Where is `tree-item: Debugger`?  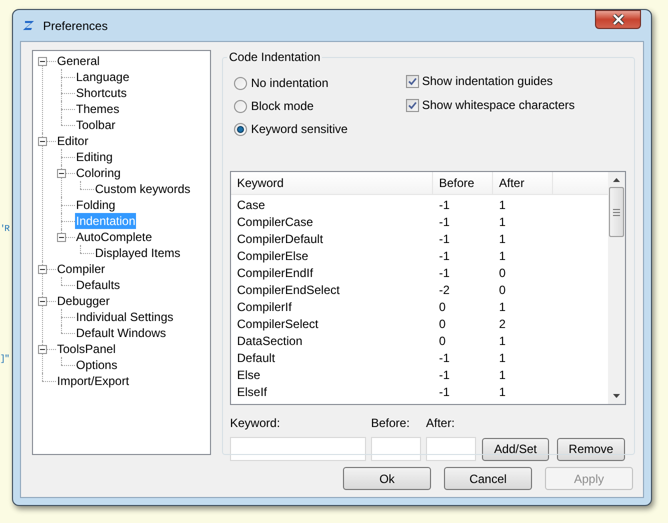
tree-item: Debugger is located at coordinates (83, 301).